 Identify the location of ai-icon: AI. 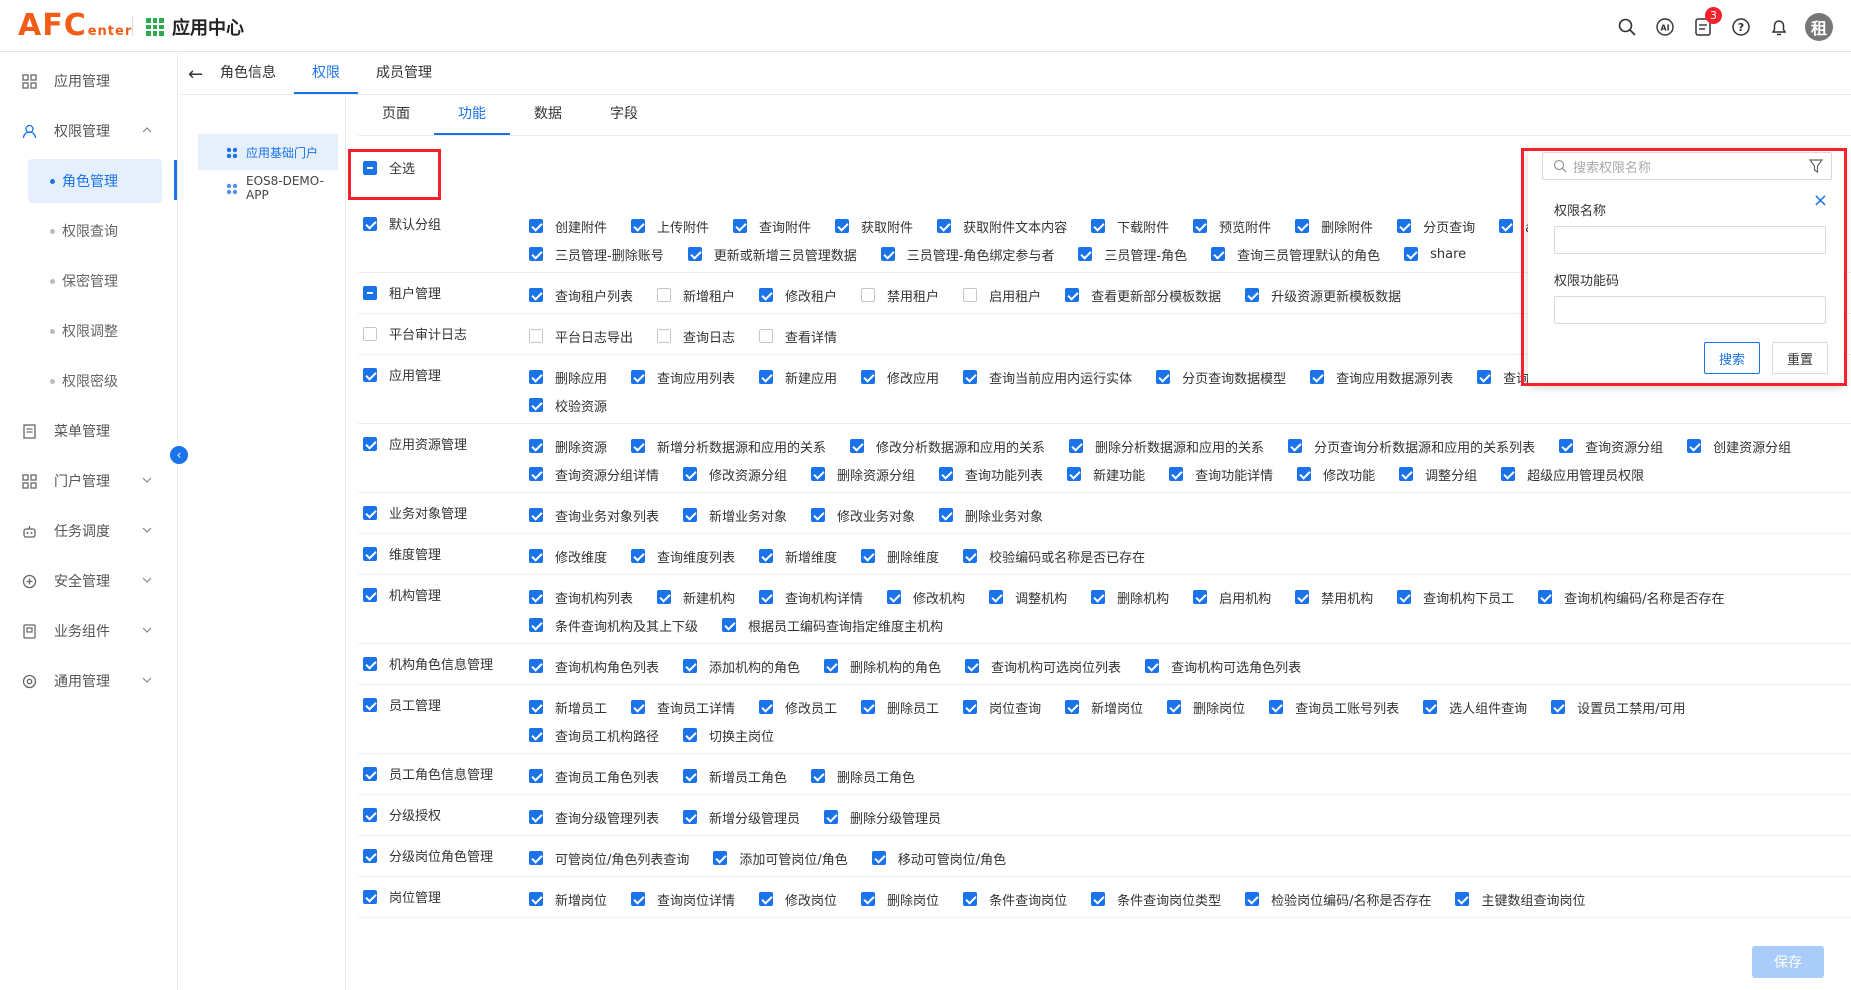
(1665, 27).